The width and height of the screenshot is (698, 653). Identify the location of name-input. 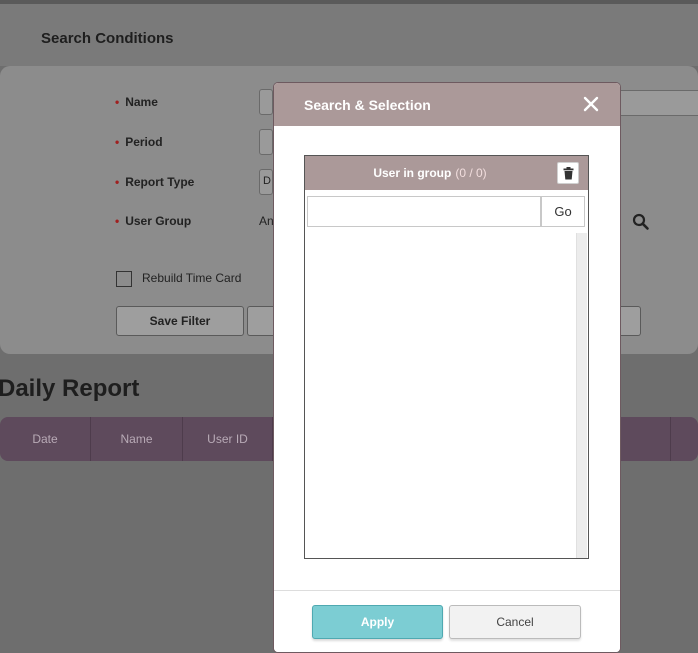
(266, 102).